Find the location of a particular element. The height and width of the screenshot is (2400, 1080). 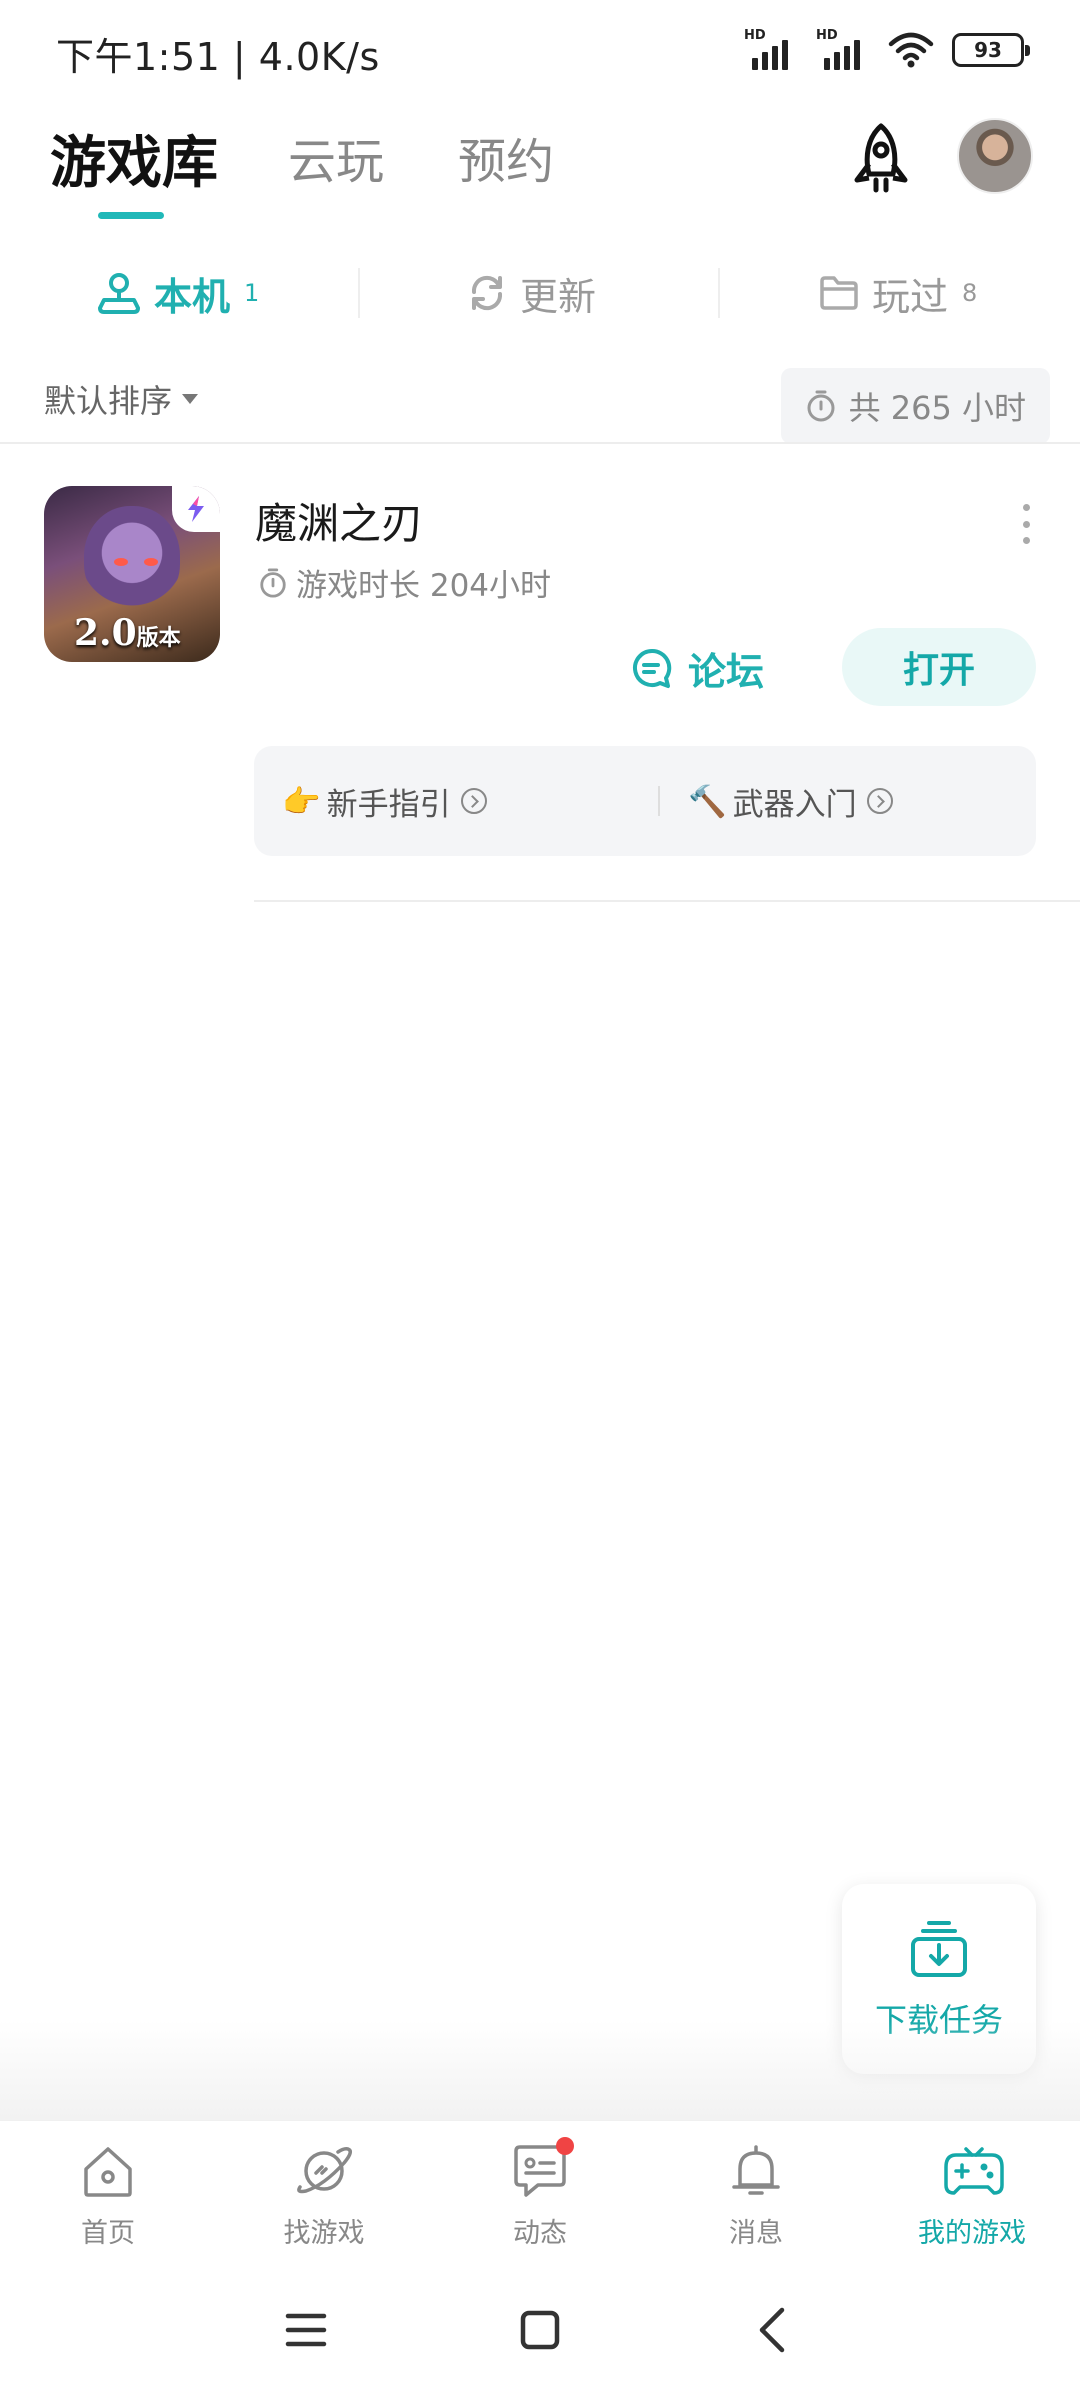

sub-tabs: 本机 1 更新 玩过 8 is located at coordinates (540, 293).